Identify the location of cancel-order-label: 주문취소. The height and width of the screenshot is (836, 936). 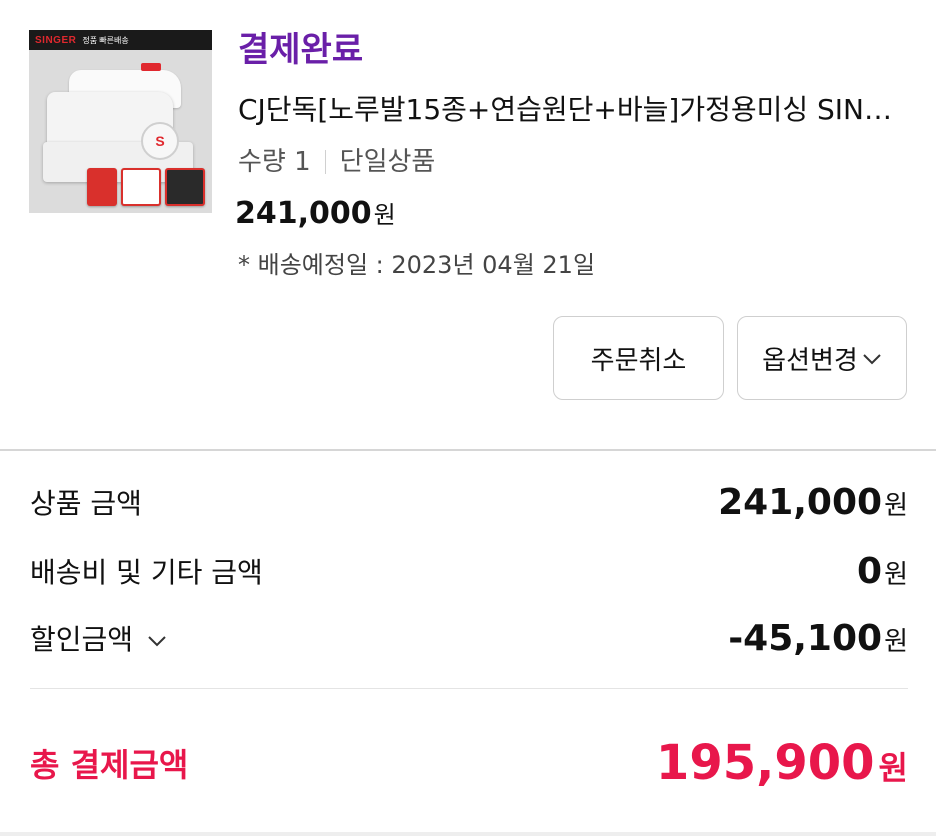
(638, 360).